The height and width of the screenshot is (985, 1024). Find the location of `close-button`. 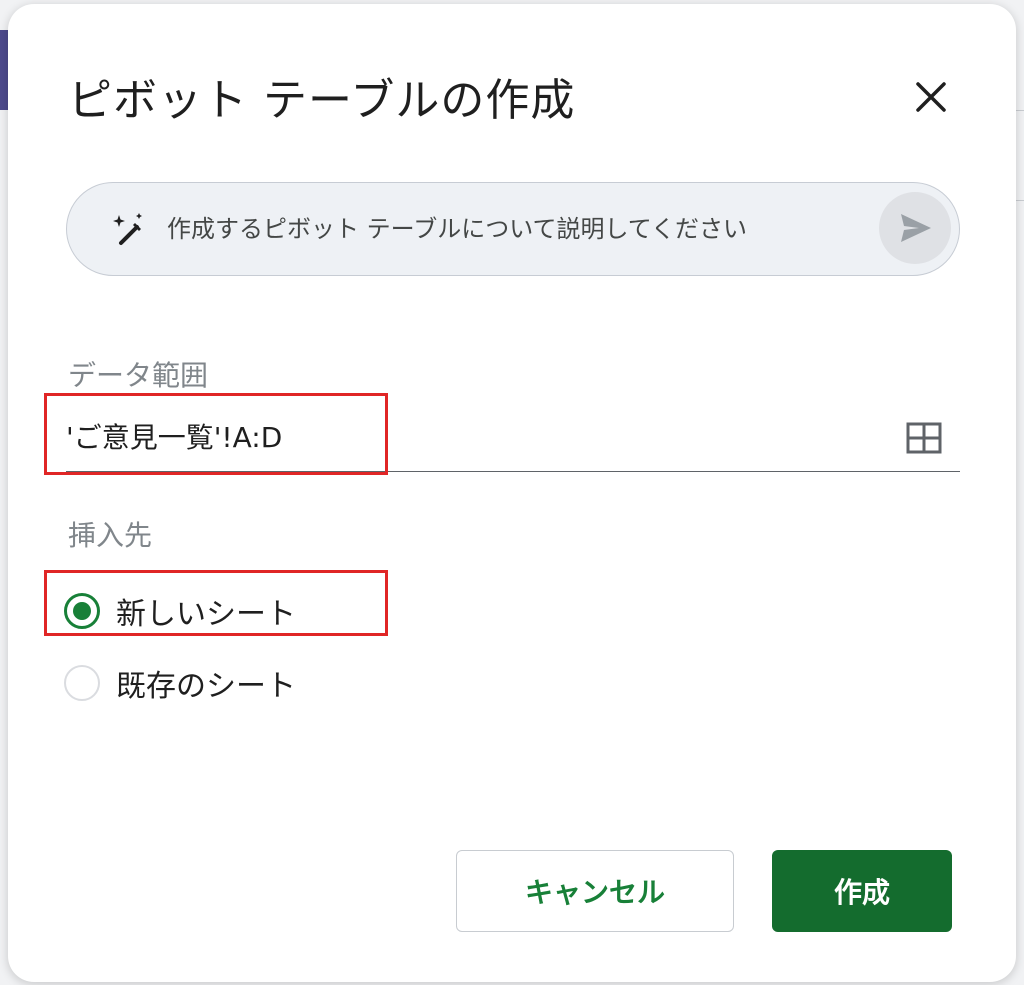

close-button is located at coordinates (931, 97).